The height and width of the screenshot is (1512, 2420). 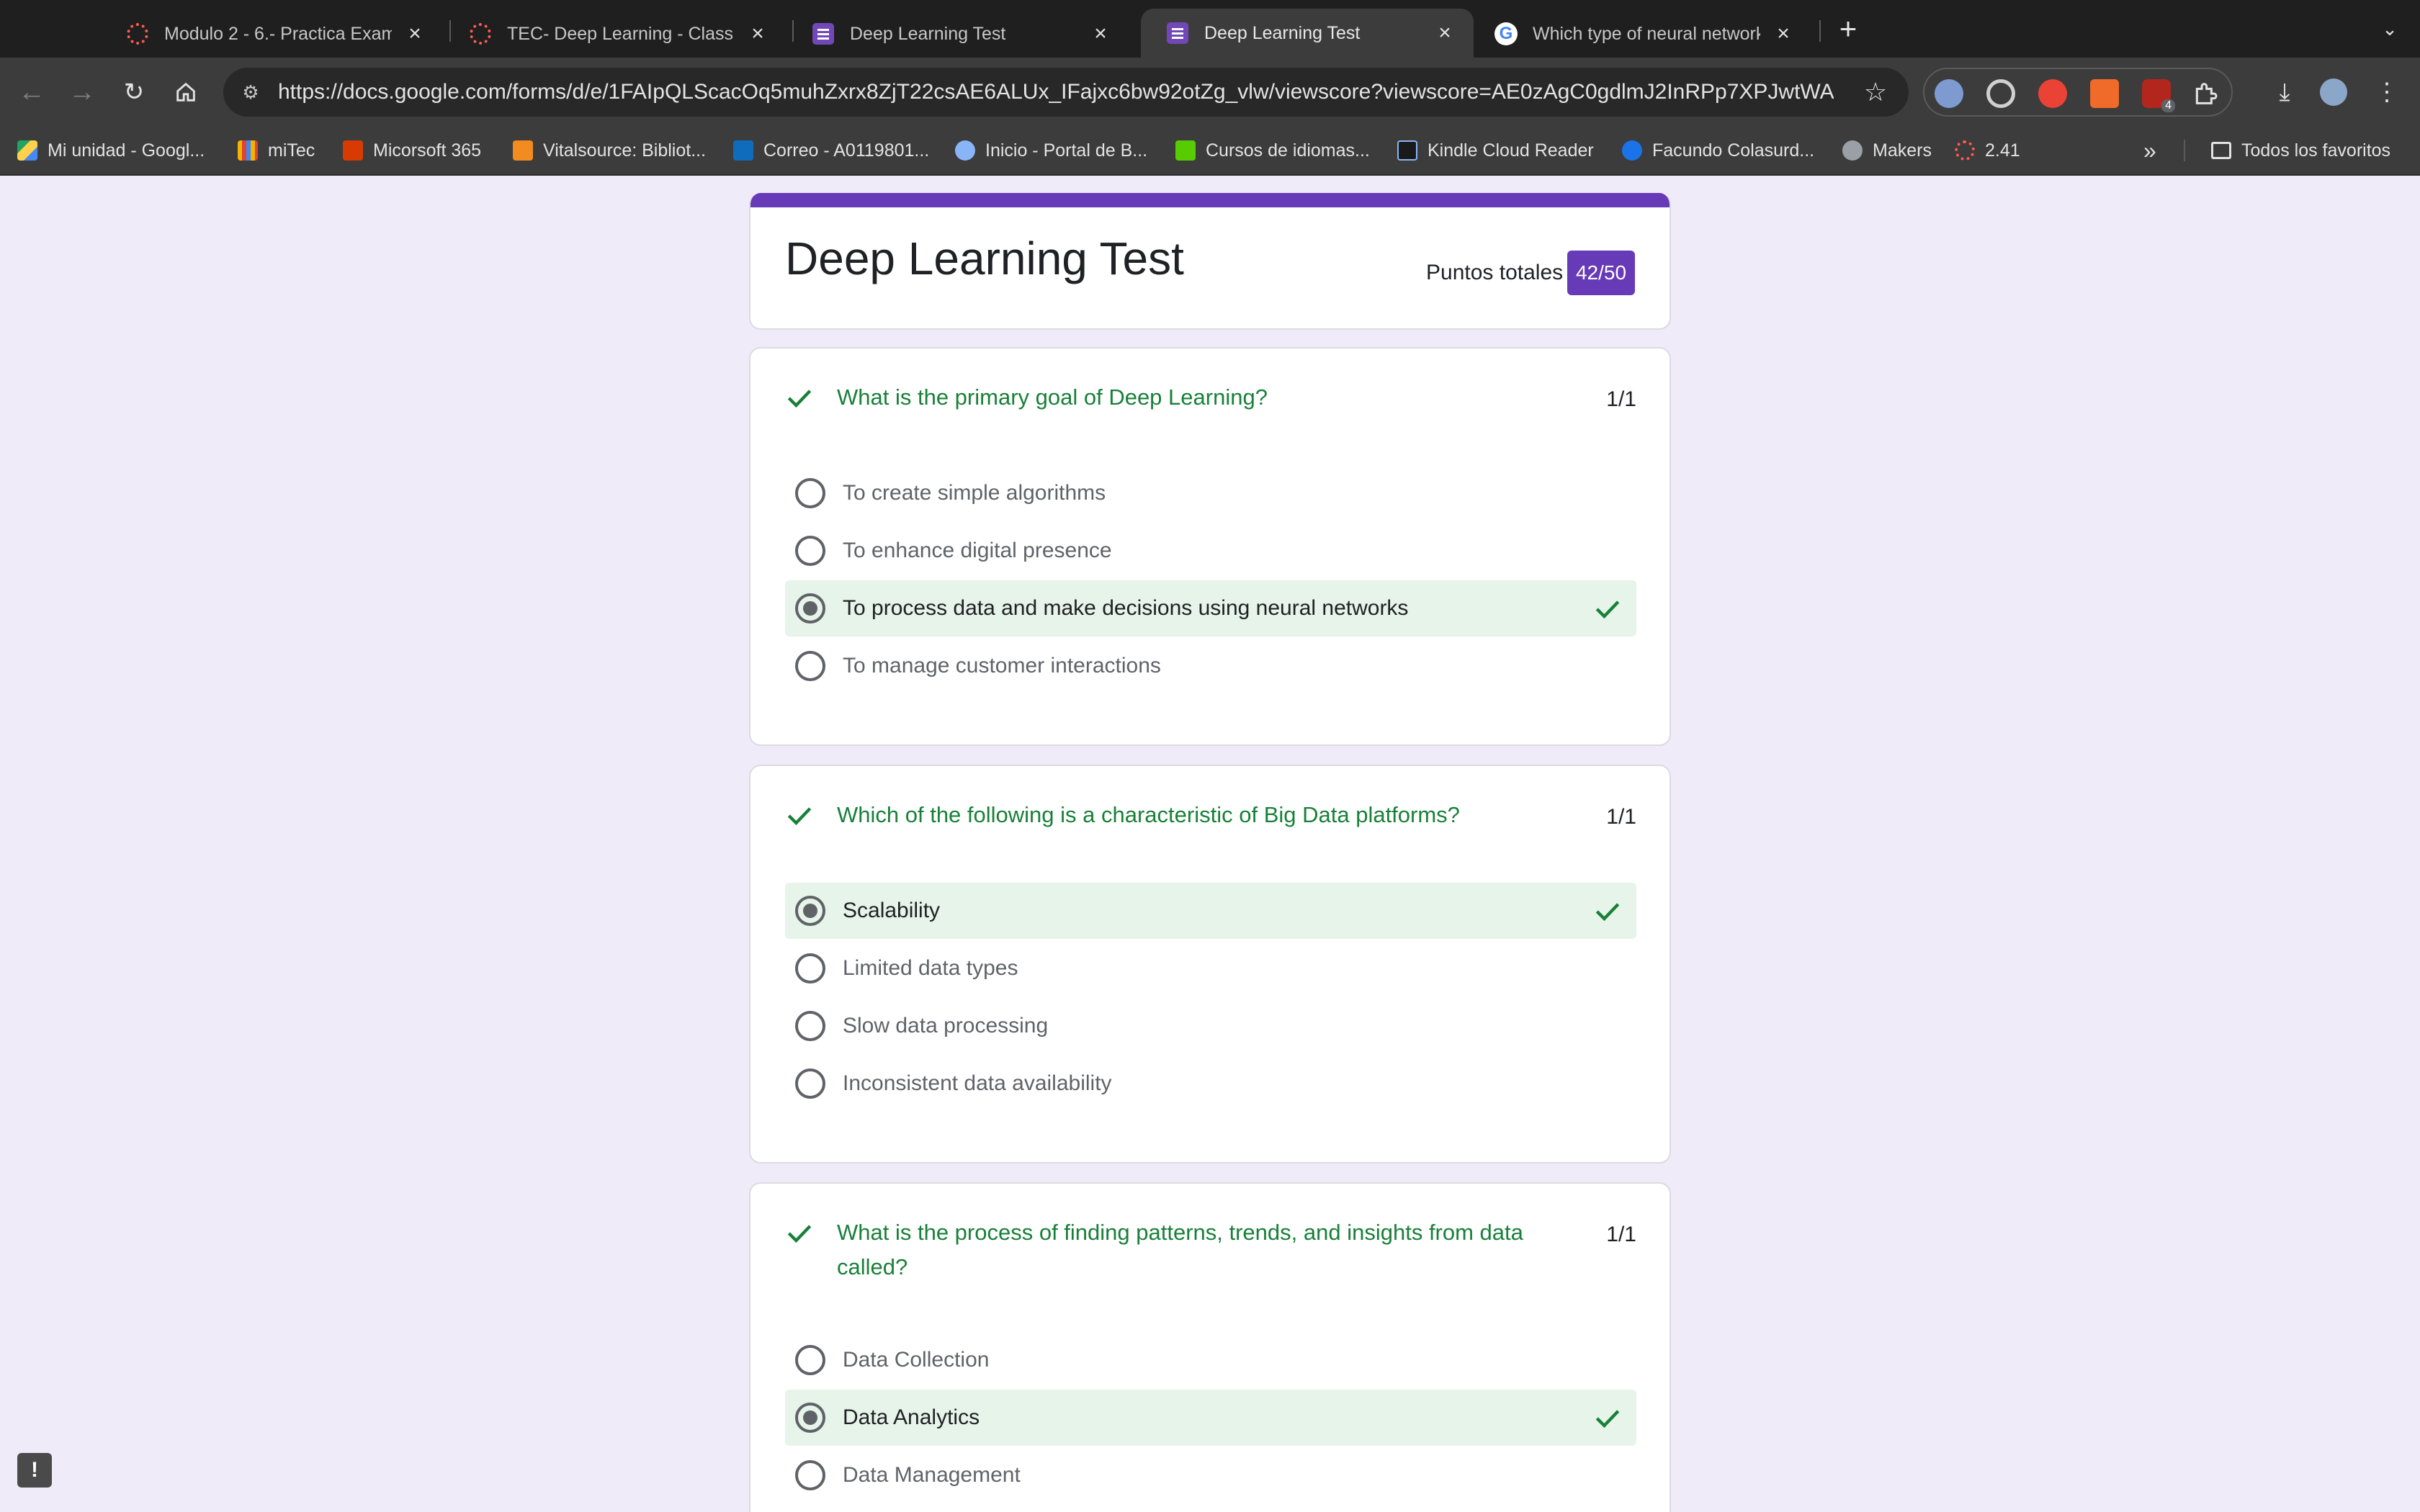 What do you see at coordinates (82, 92) in the screenshot?
I see `forward-button: →` at bounding box center [82, 92].